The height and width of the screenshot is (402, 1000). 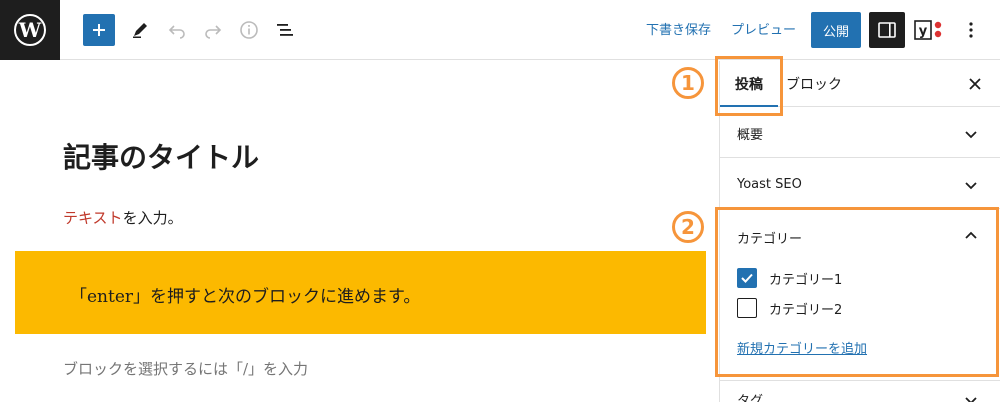 I want to click on preview-button: プレビュー, so click(x=763, y=28).